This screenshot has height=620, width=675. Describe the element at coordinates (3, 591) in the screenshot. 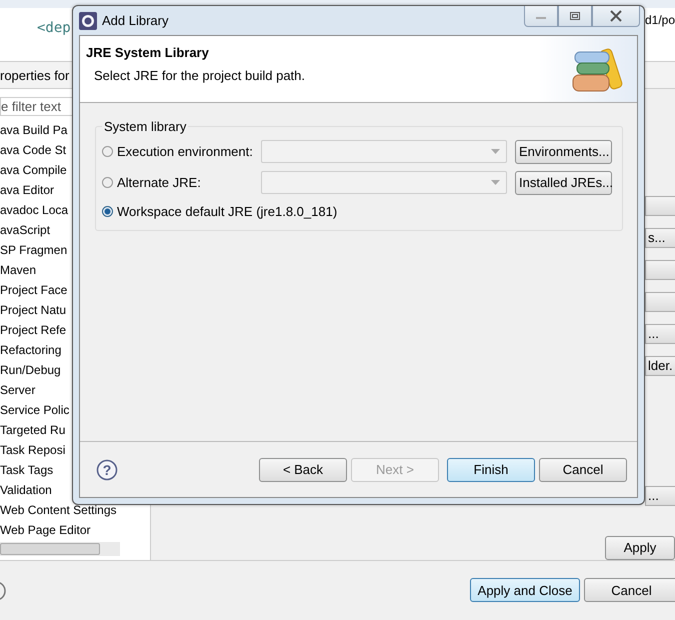

I see `help-icon` at that location.